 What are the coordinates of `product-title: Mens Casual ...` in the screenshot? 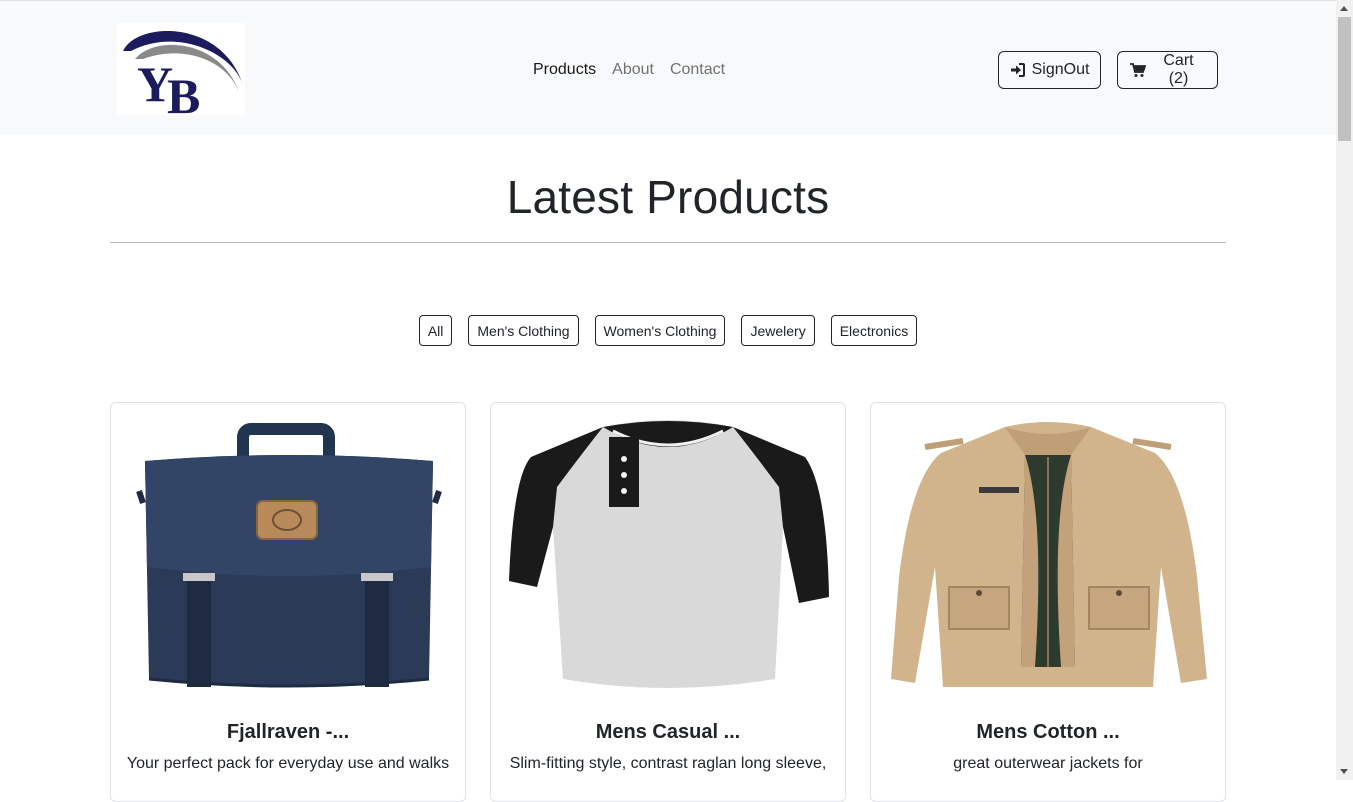 It's located at (668, 732).